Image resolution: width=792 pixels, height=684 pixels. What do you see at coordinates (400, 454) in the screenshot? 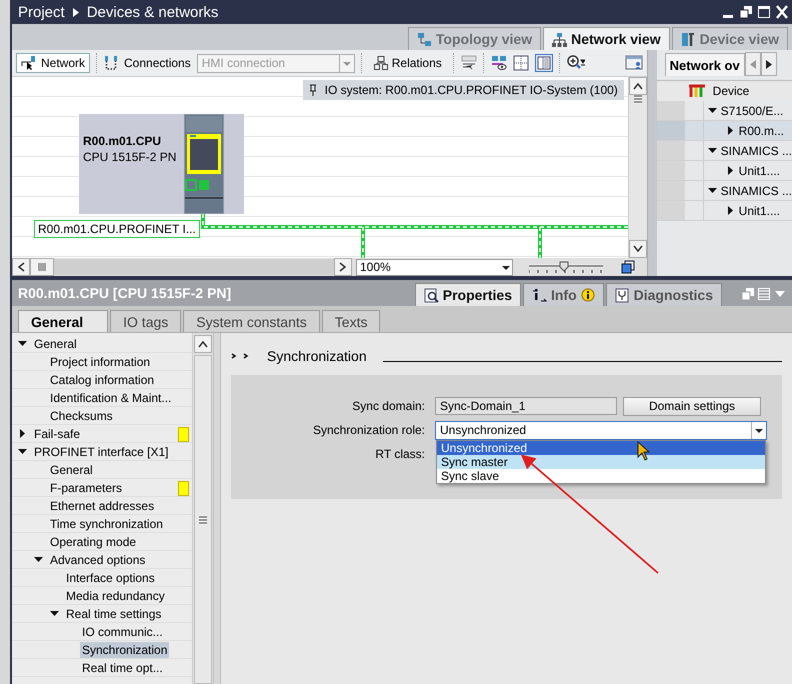
I see `field-label: RT class:` at bounding box center [400, 454].